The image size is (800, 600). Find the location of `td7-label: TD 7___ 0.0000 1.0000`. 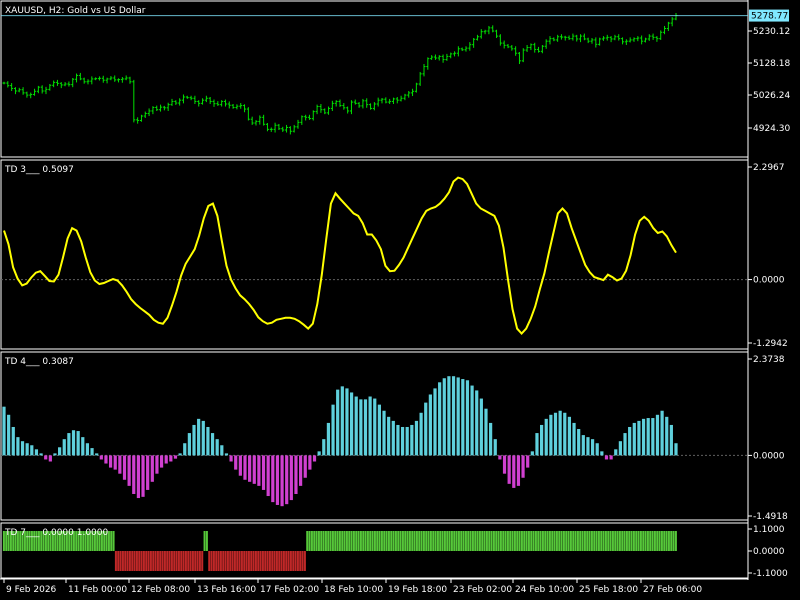

td7-label: TD 7___ 0.0000 1.0000 is located at coordinates (56, 533).